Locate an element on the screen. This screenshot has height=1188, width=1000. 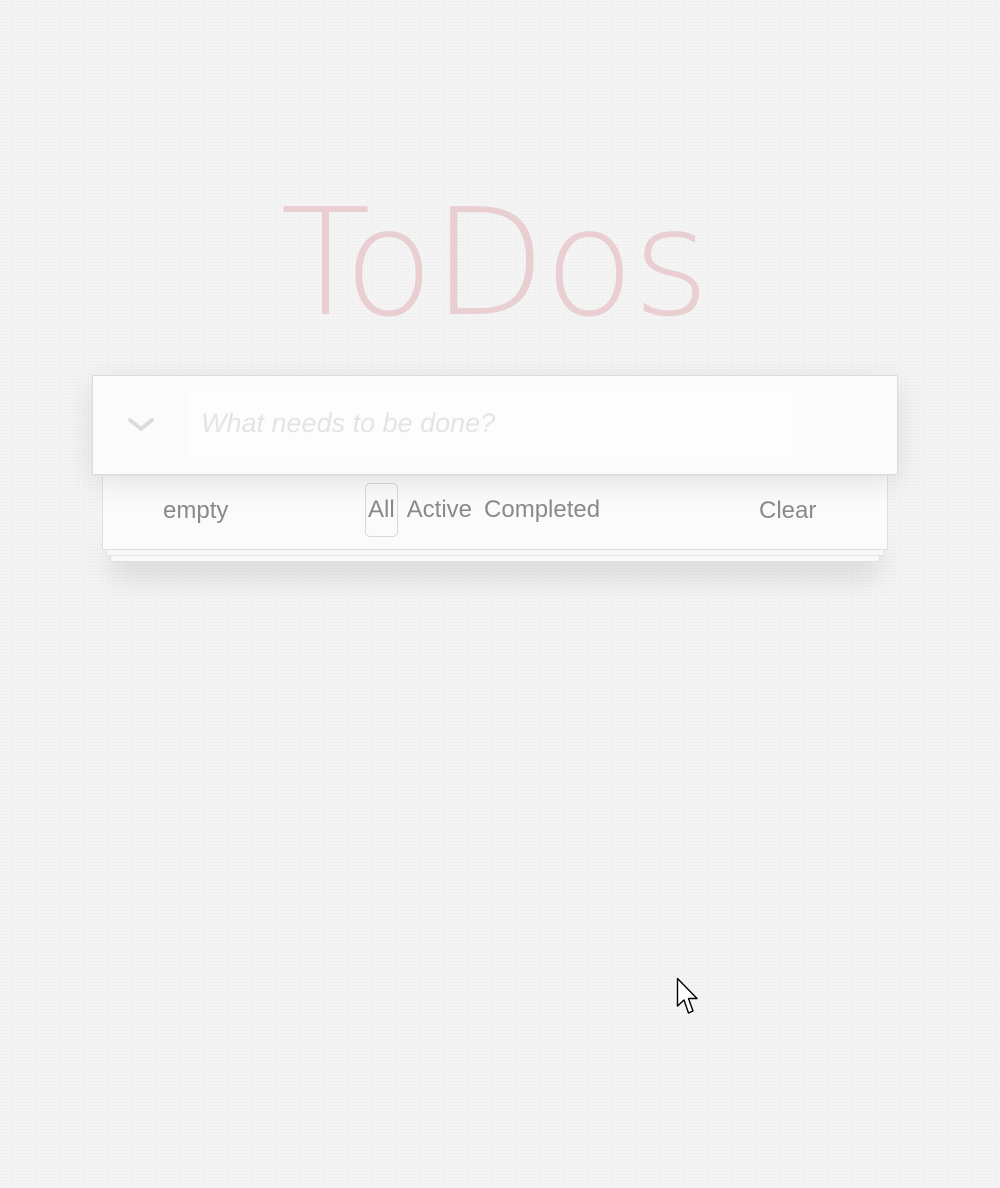
filter-item-completed: Completed is located at coordinates (542, 510).